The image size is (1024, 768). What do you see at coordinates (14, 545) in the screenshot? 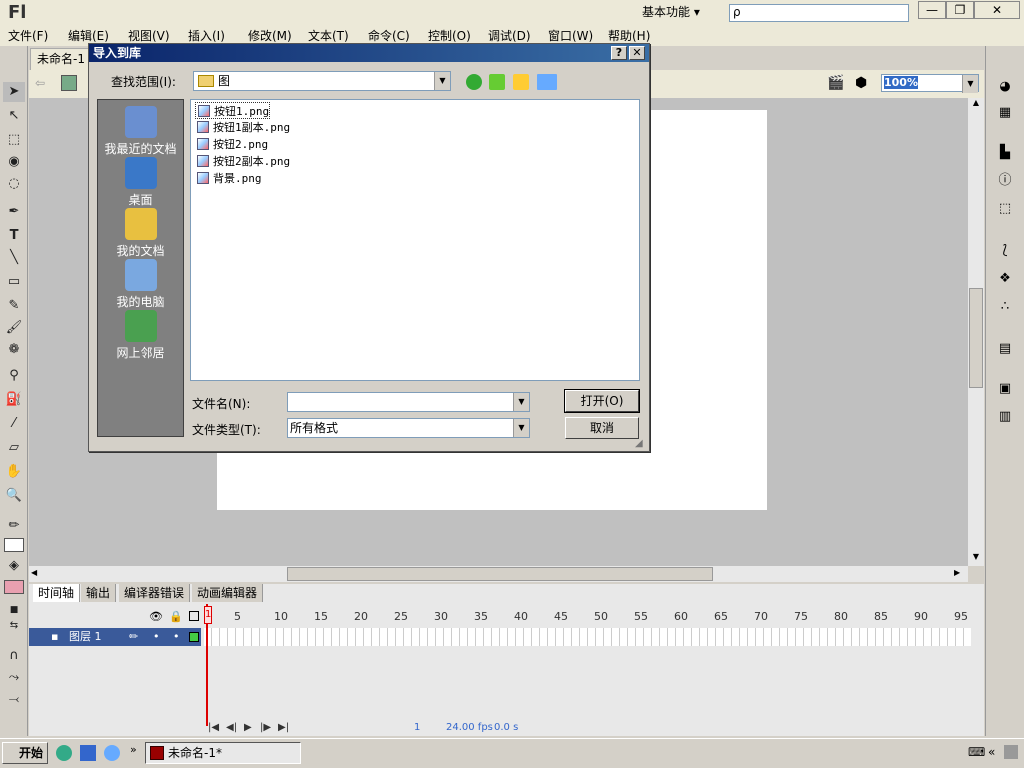
I see `stroke-color-swatch` at bounding box center [14, 545].